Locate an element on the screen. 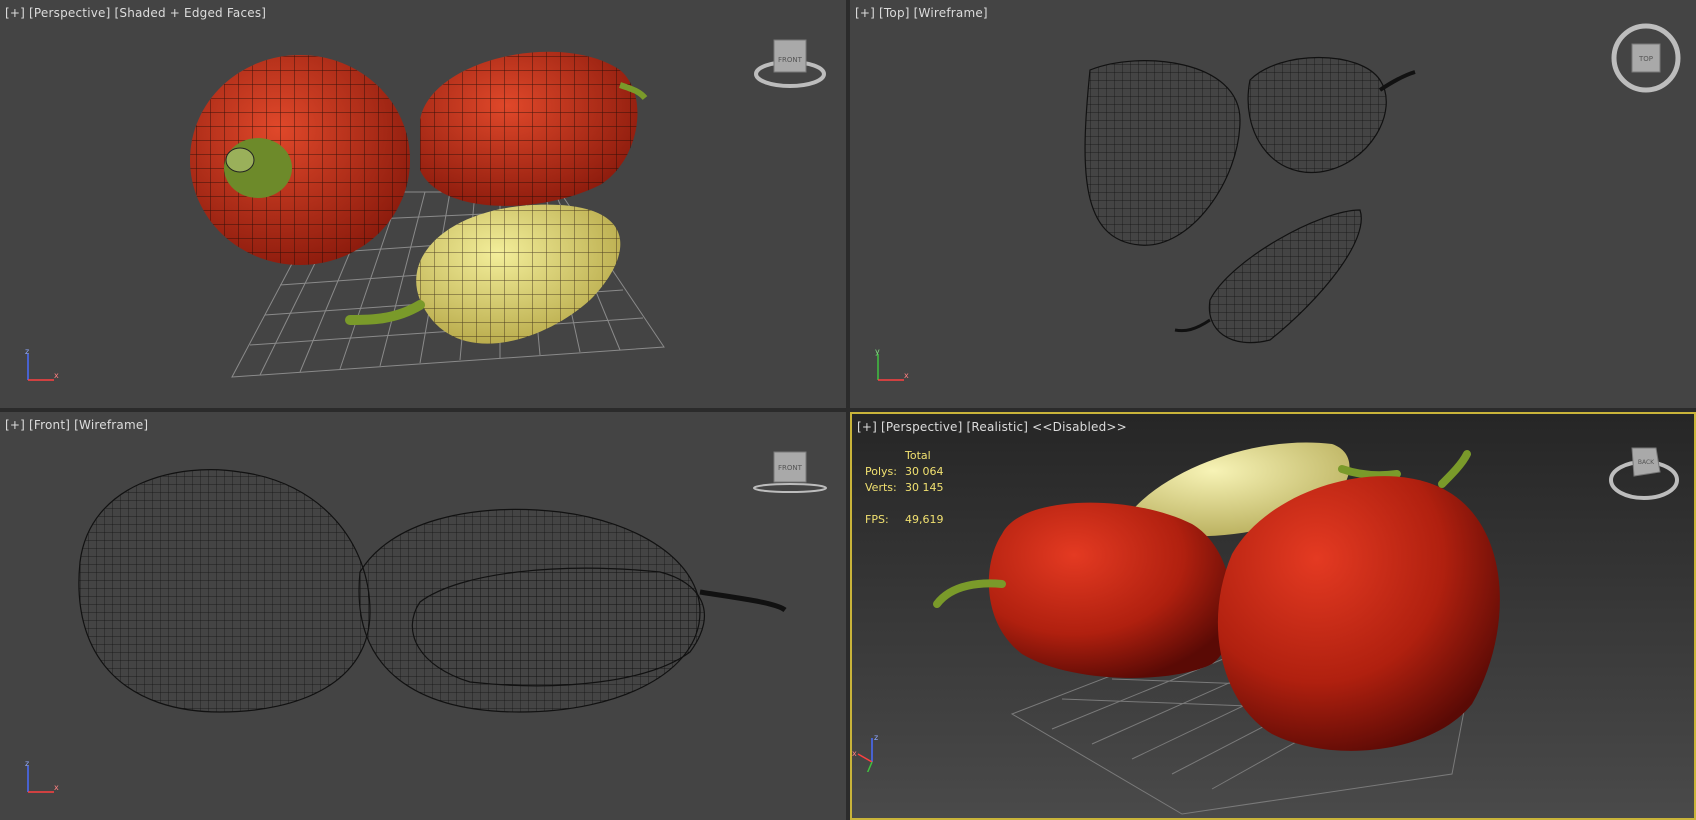 This screenshot has height=820, width=1696. viewcube-icon: BACK is located at coordinates (1644, 469).